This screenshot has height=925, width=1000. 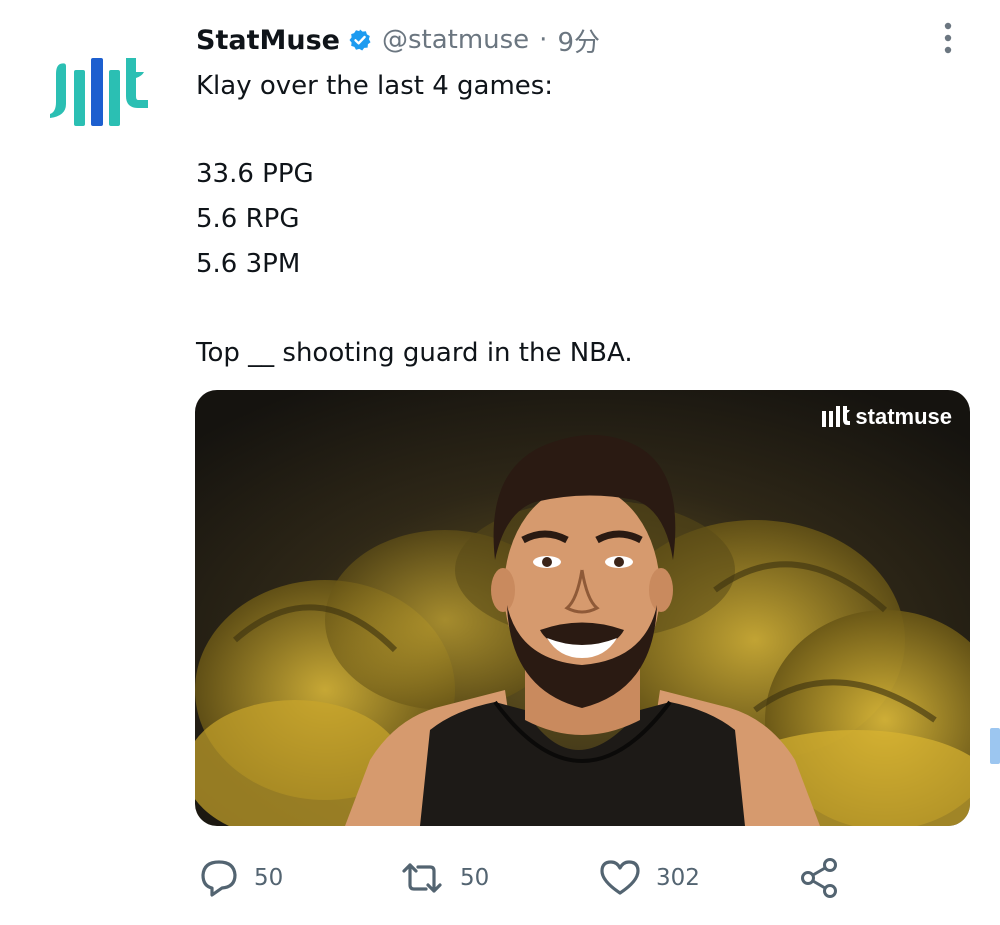 What do you see at coordinates (360, 40) in the screenshot?
I see `verified-badge-icon` at bounding box center [360, 40].